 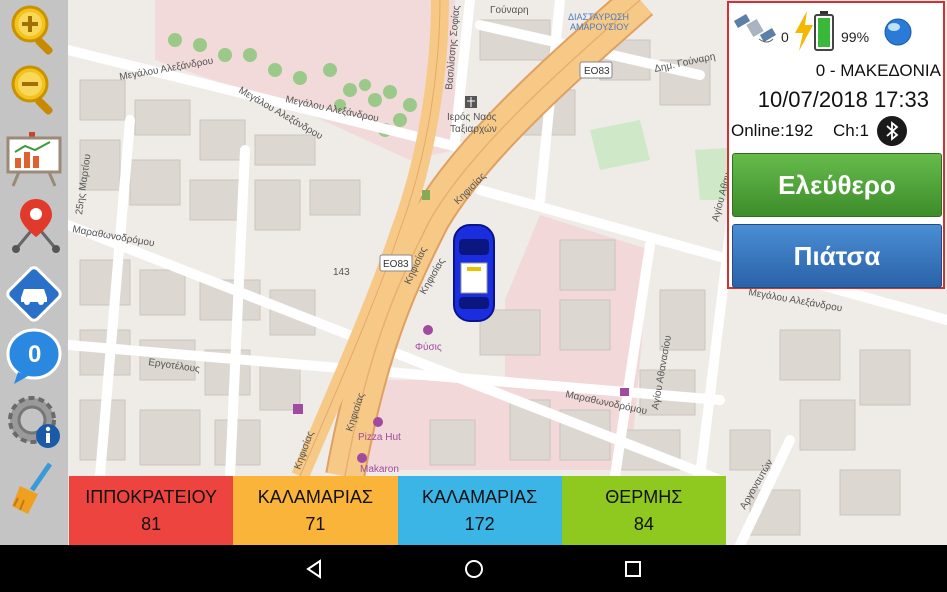 I want to click on chart-board-icon, so click(x=34, y=159).